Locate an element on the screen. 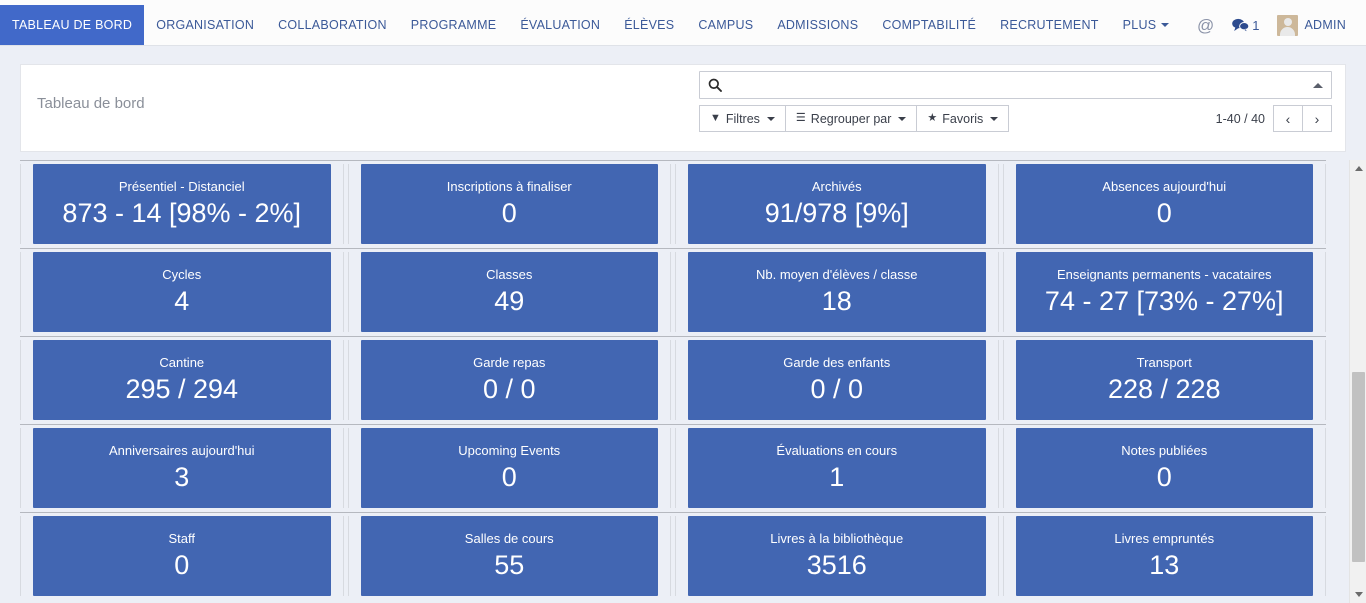  pager-count: 1-40 / 40 is located at coordinates (1240, 118).